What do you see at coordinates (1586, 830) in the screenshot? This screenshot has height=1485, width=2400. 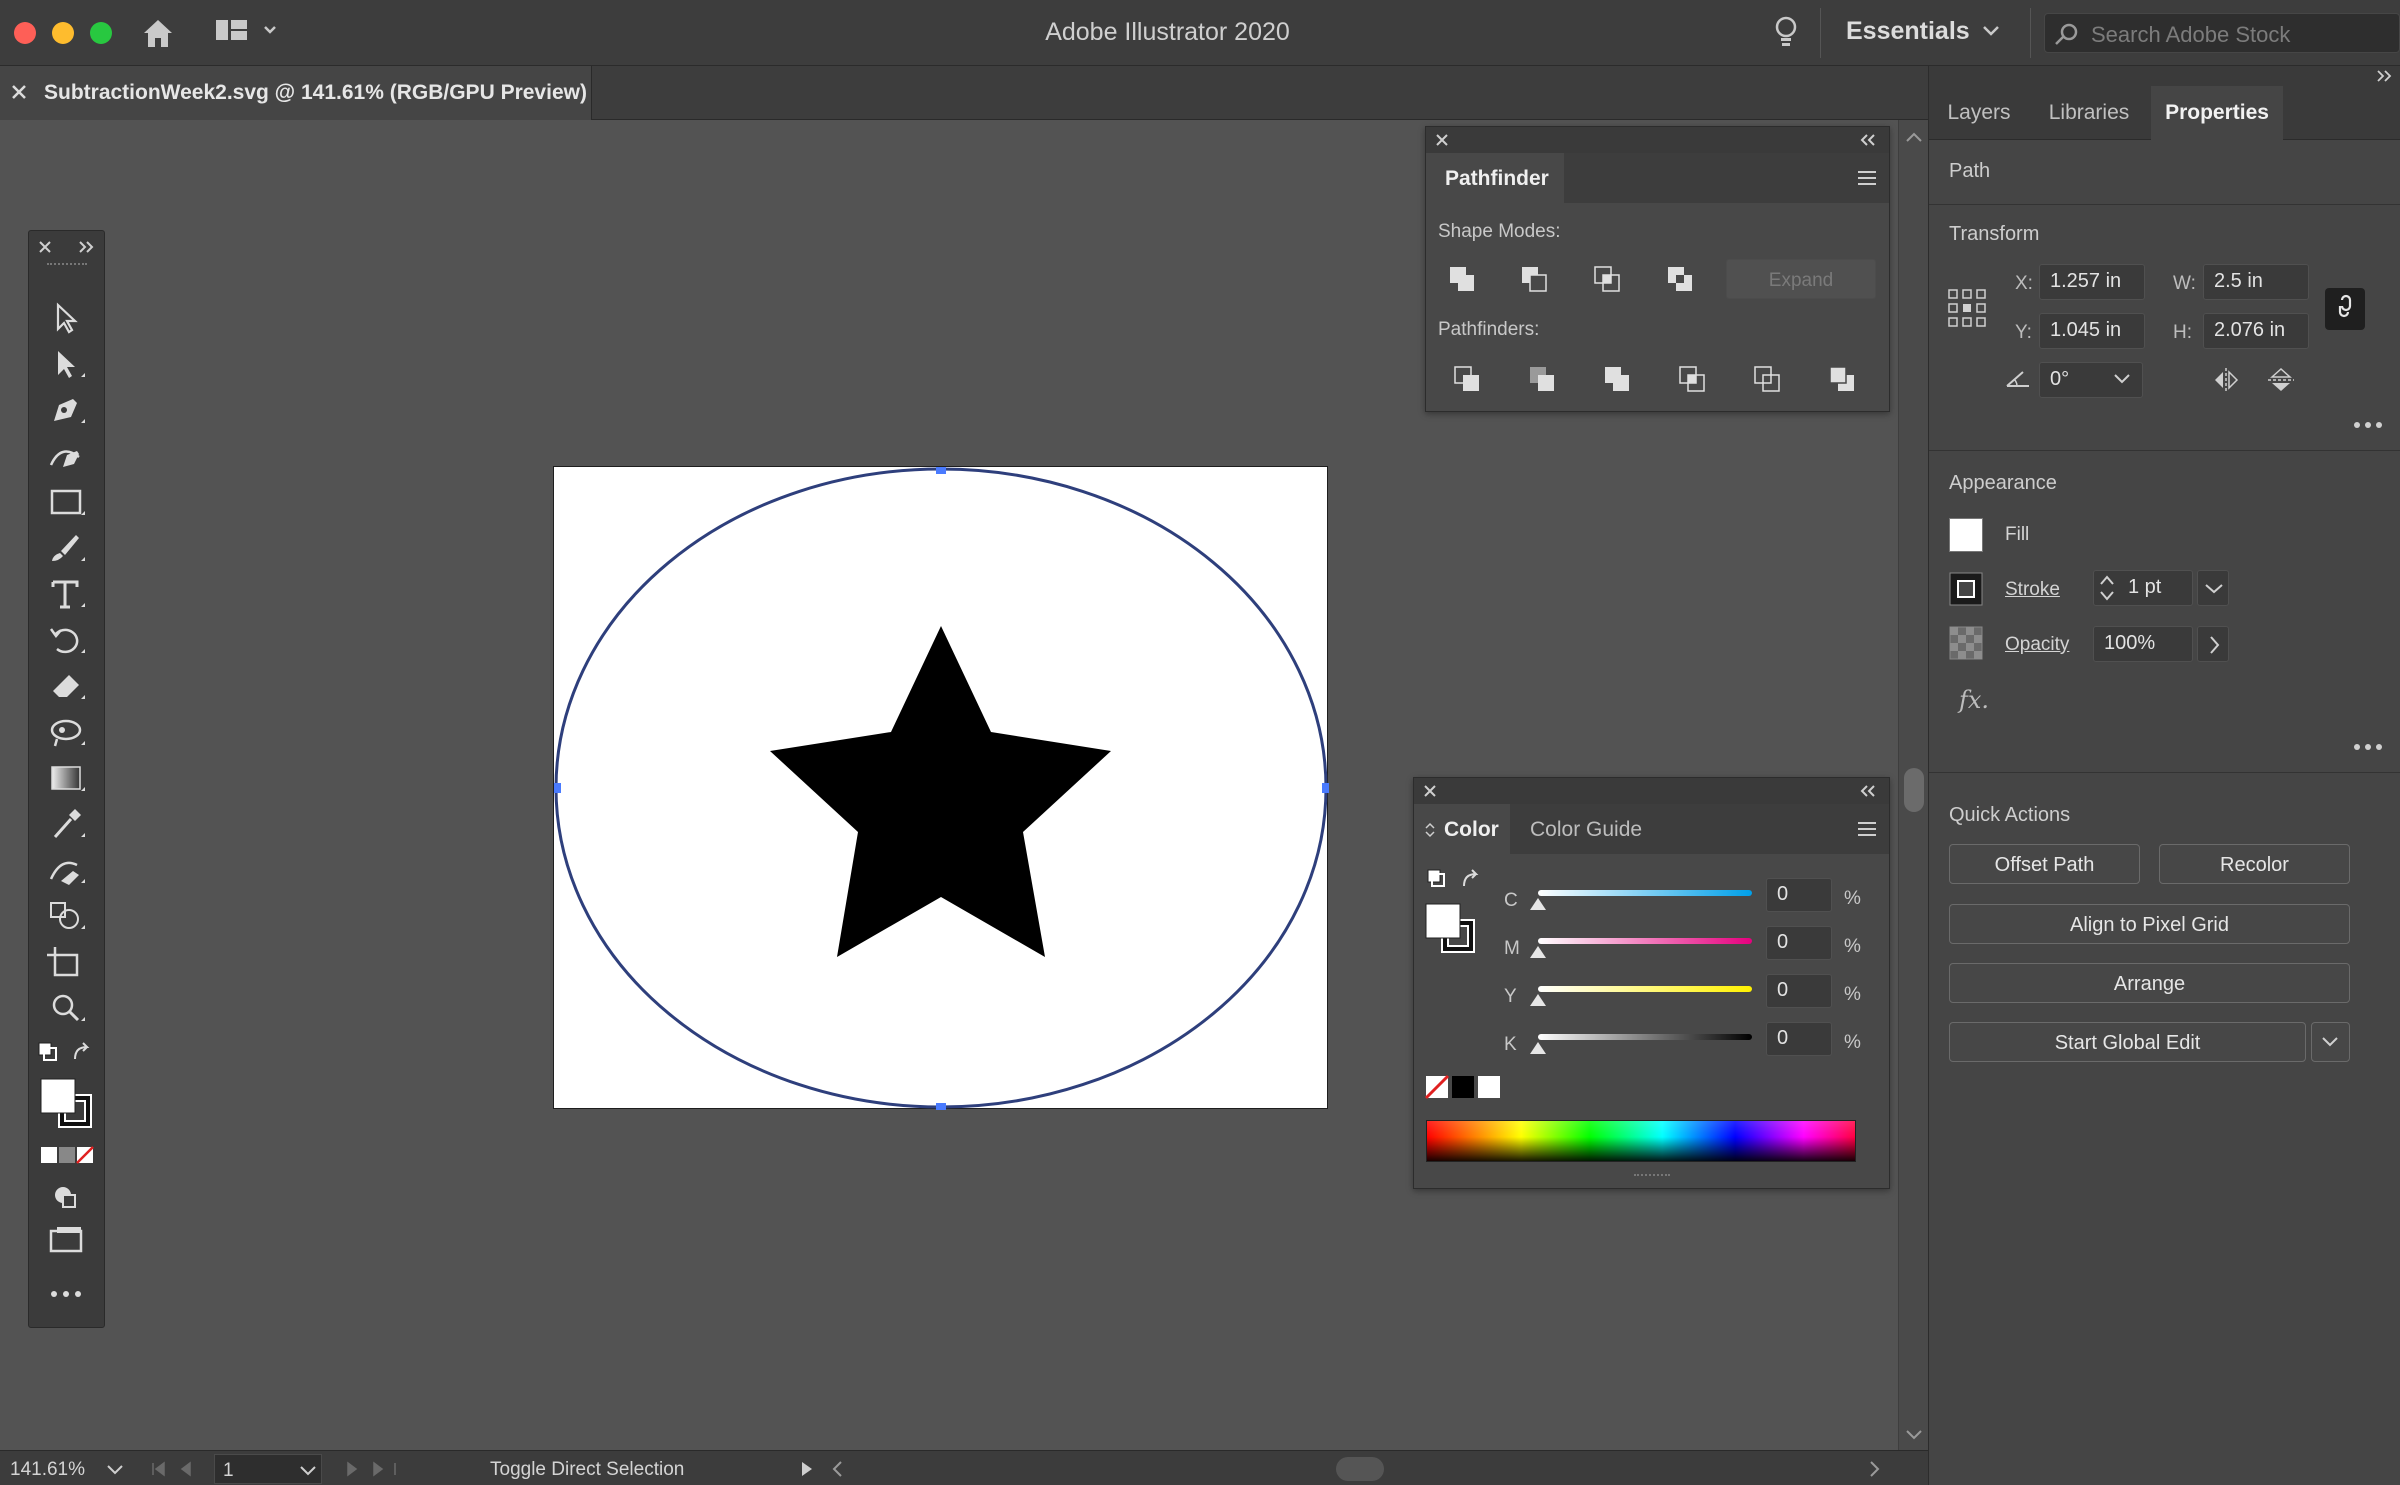 I see `tab-color-guide: Color Guide` at bounding box center [1586, 830].